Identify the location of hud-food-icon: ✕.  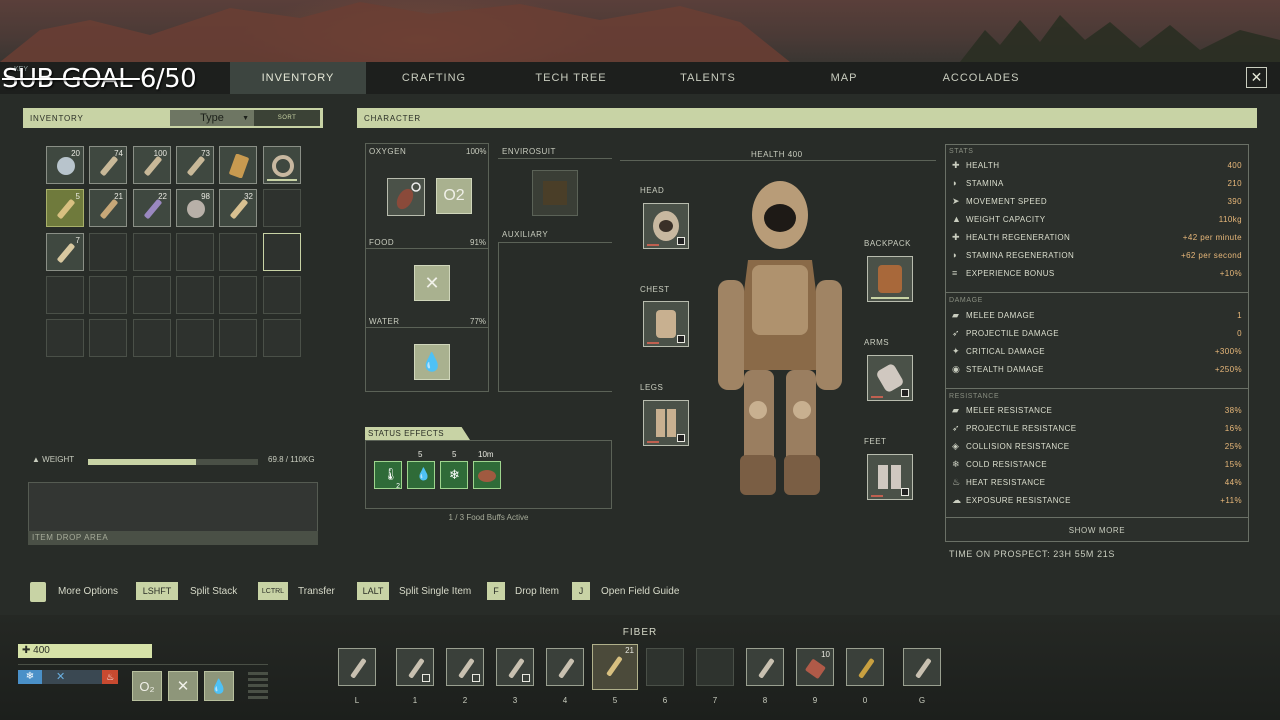
(183, 686).